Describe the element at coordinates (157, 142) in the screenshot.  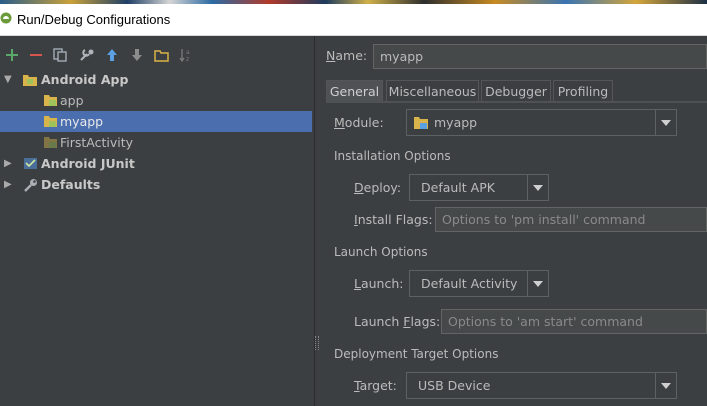
I see `tree-item-firstactivity: FirstActivity` at that location.